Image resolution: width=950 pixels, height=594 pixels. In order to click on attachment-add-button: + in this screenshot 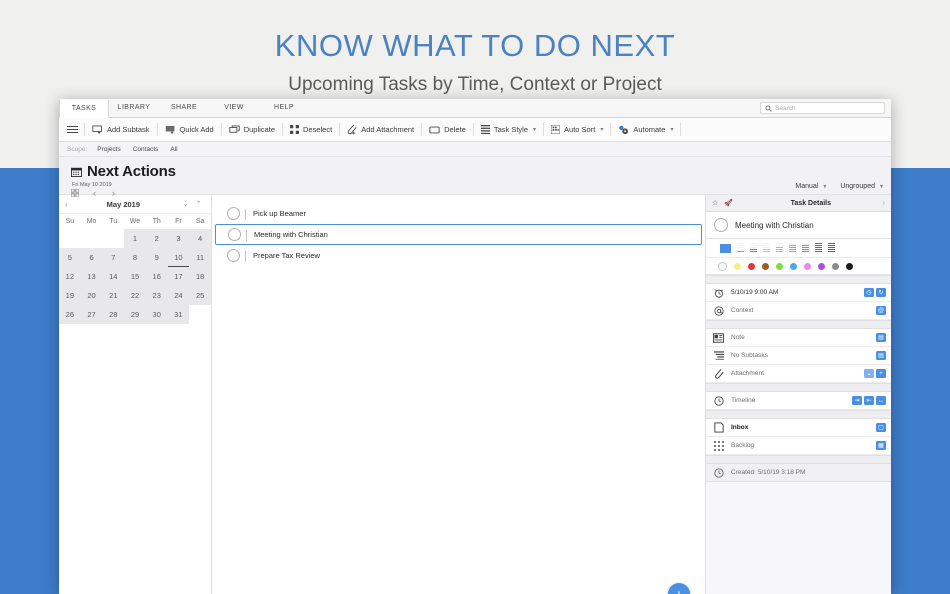, I will do `click(881, 373)`.